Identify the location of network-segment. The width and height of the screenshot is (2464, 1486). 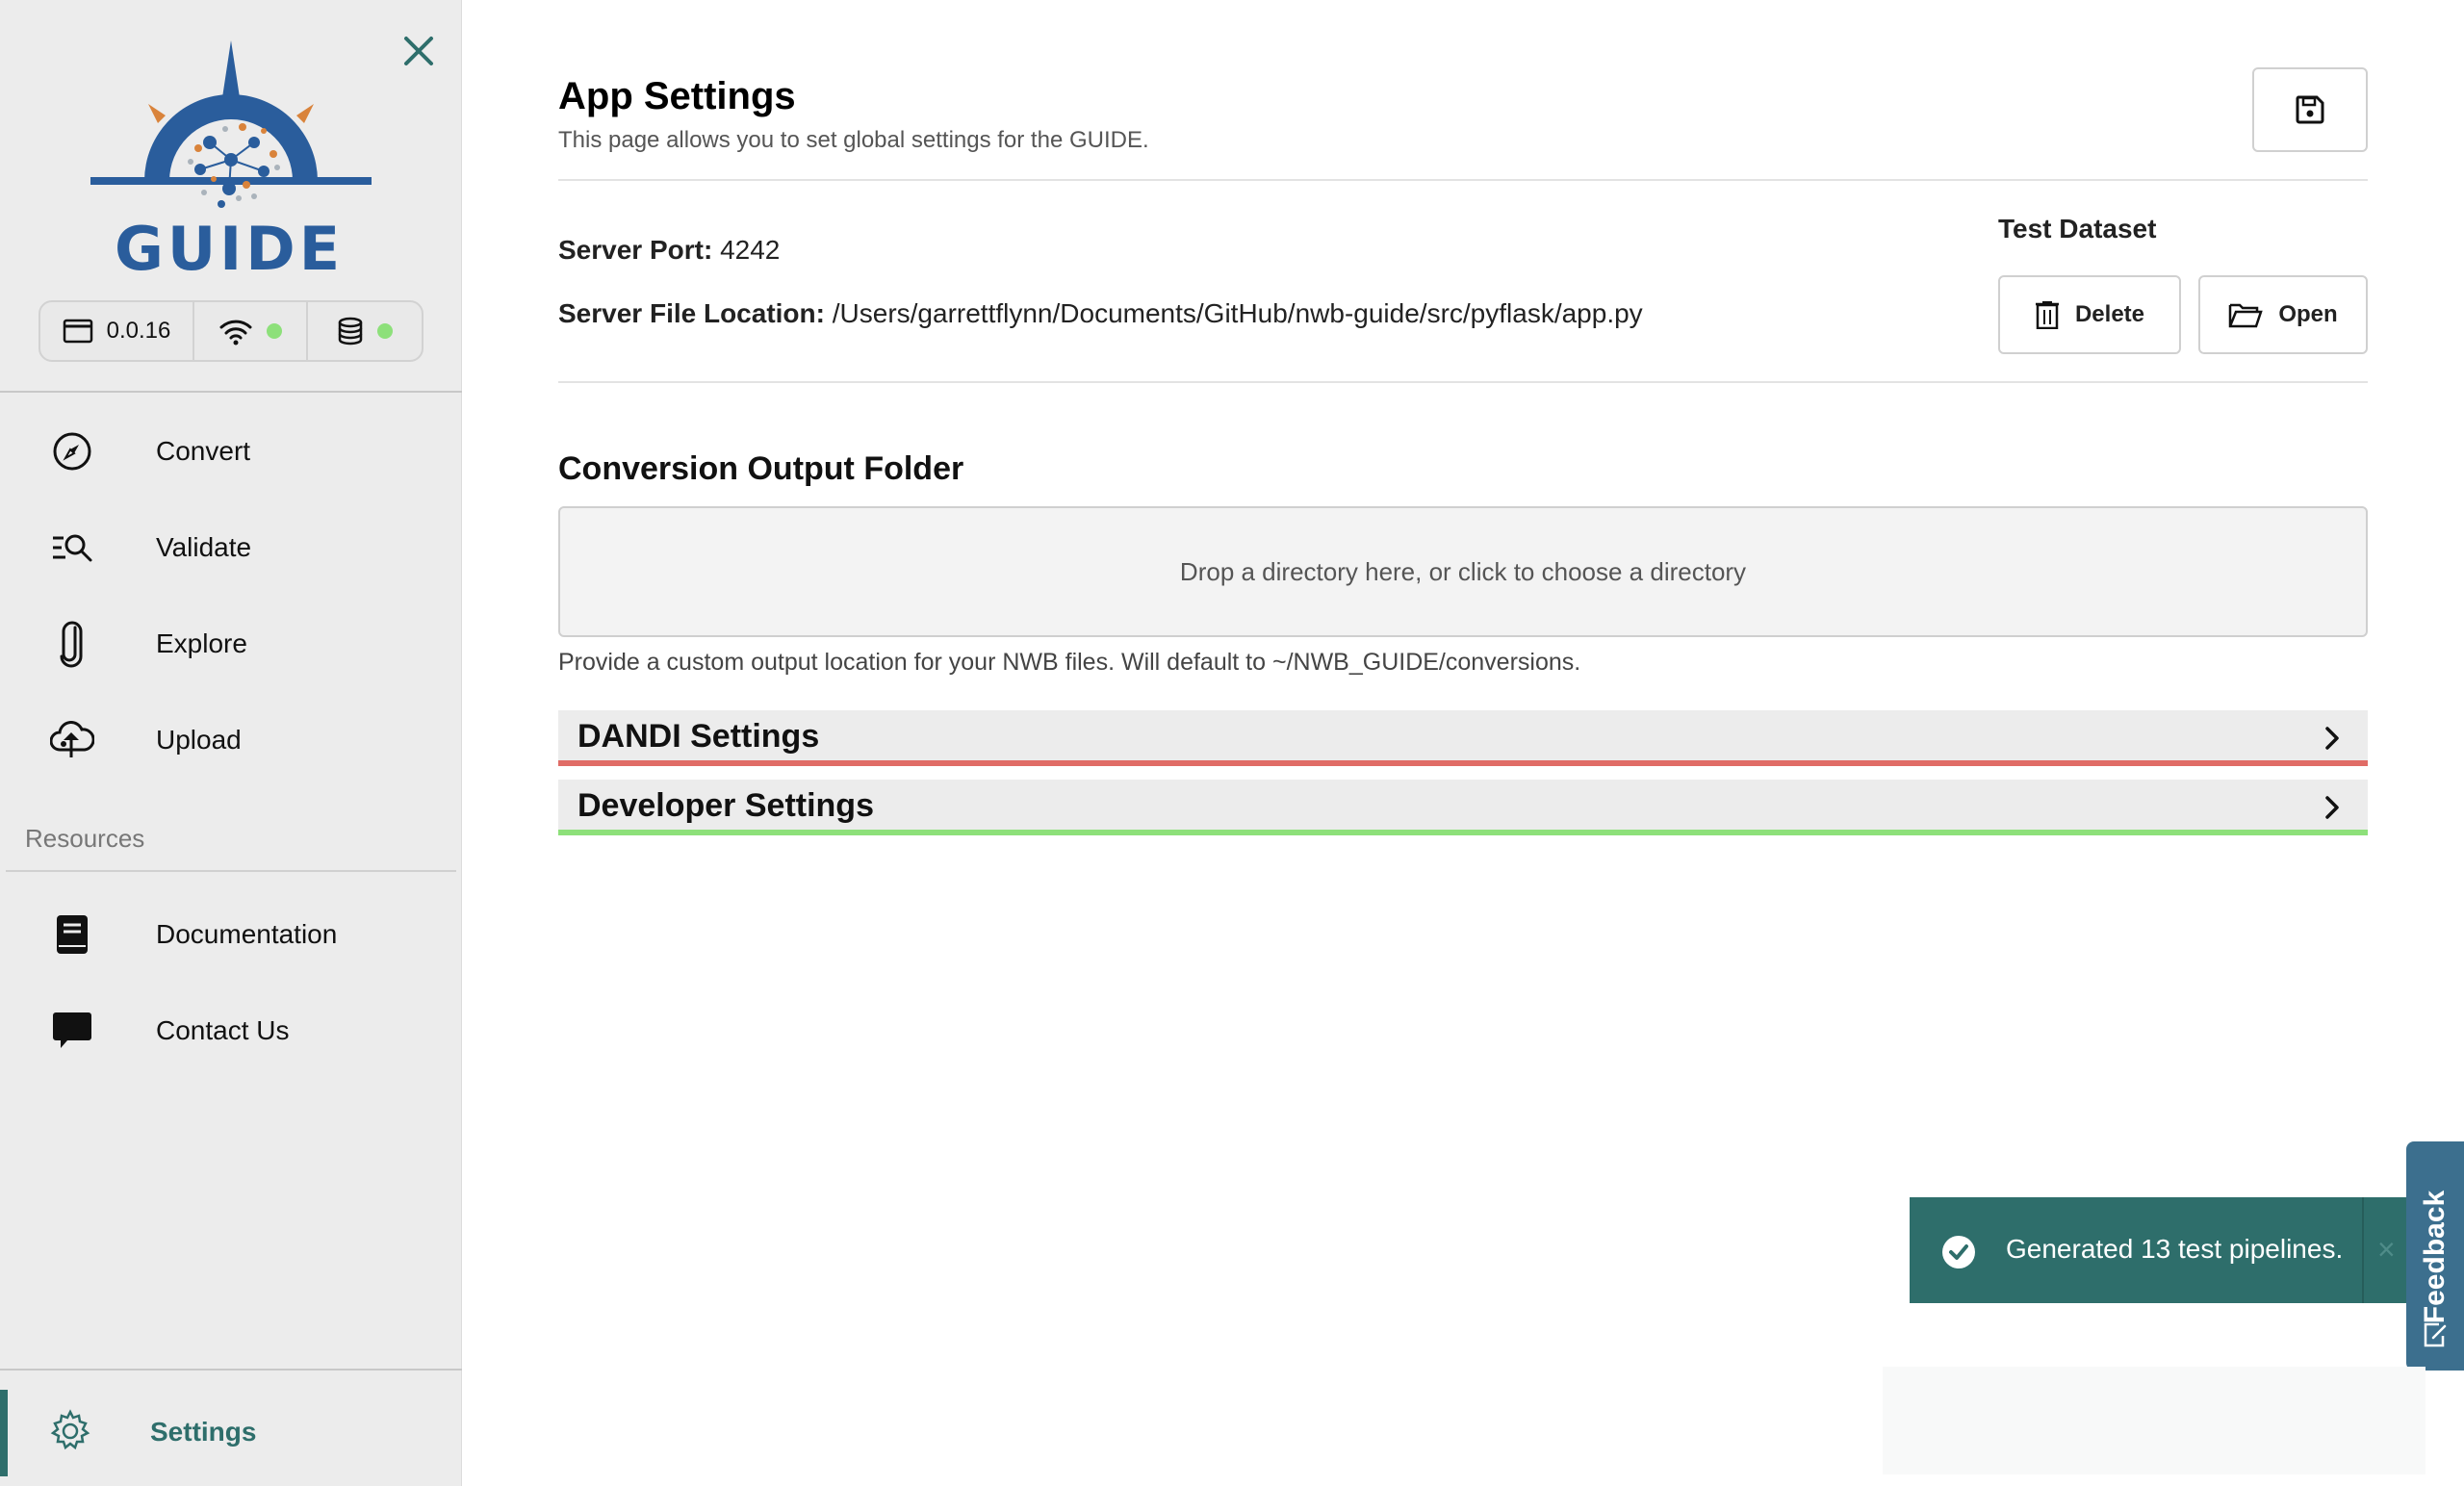
(251, 331).